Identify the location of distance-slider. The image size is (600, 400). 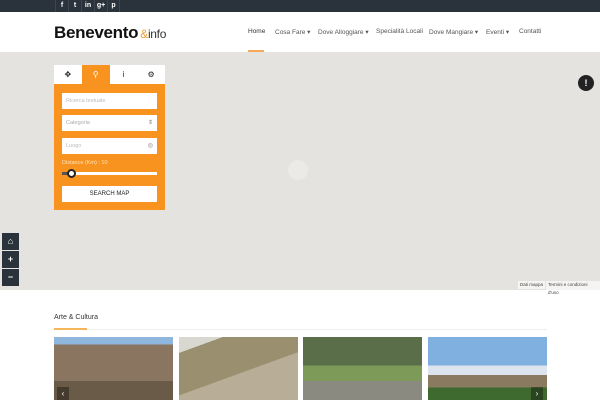
(109, 173).